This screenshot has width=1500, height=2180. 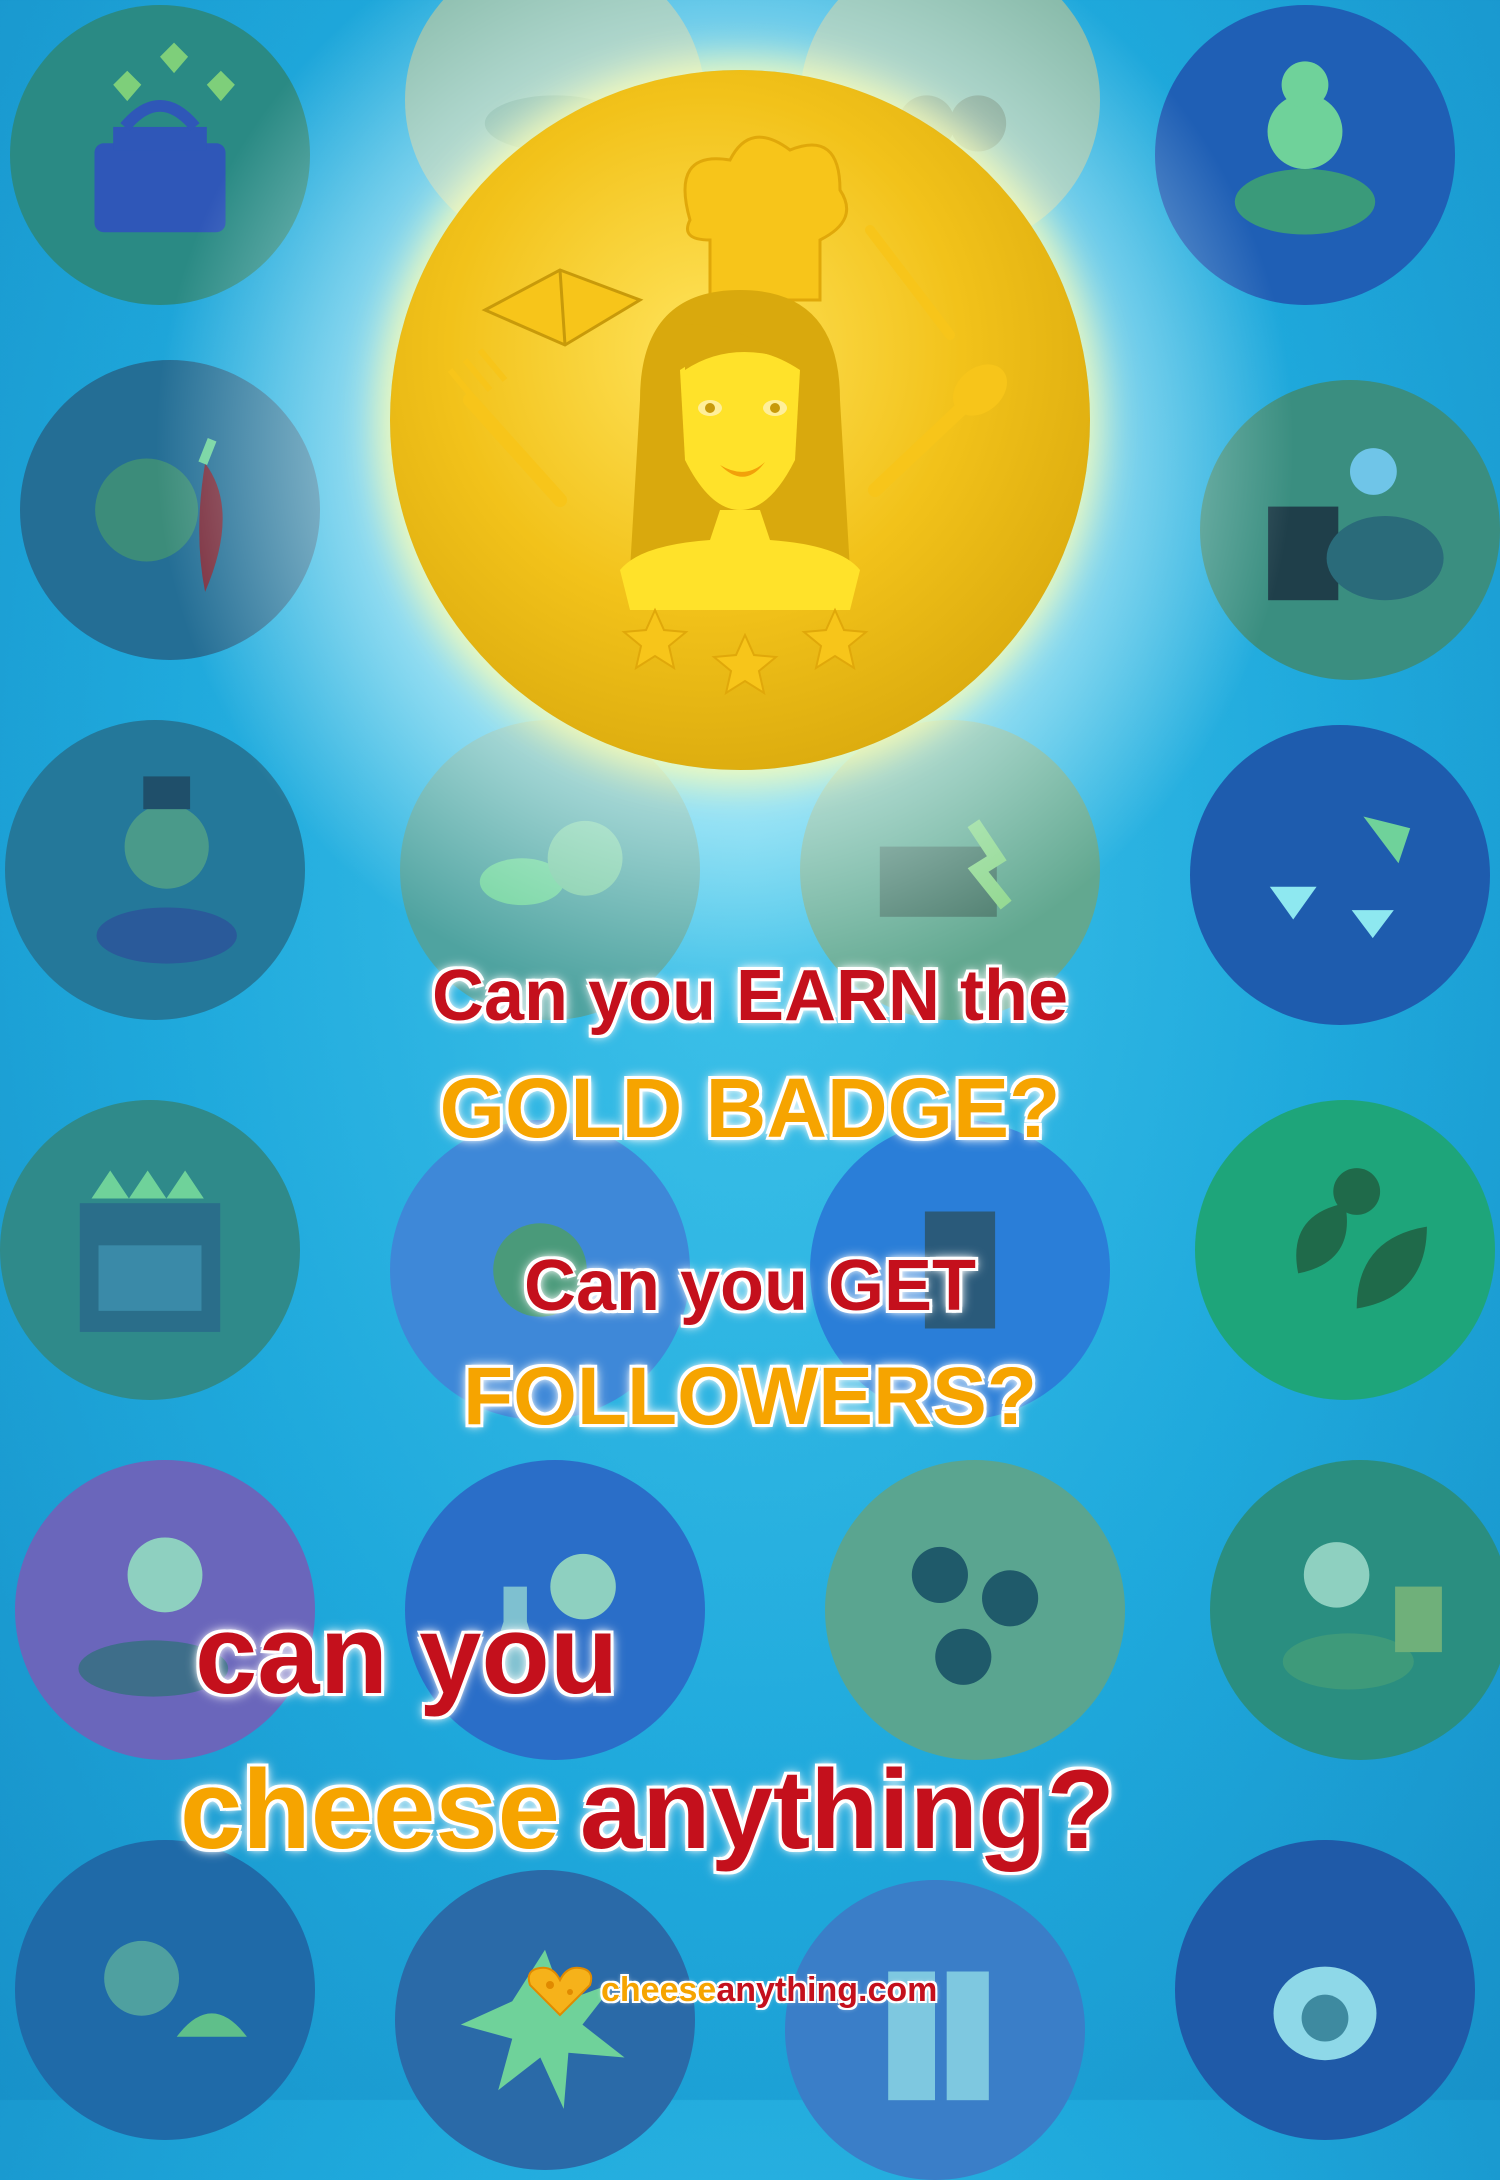 I want to click on sushi-rolls-icon, so click(x=975, y=1610).